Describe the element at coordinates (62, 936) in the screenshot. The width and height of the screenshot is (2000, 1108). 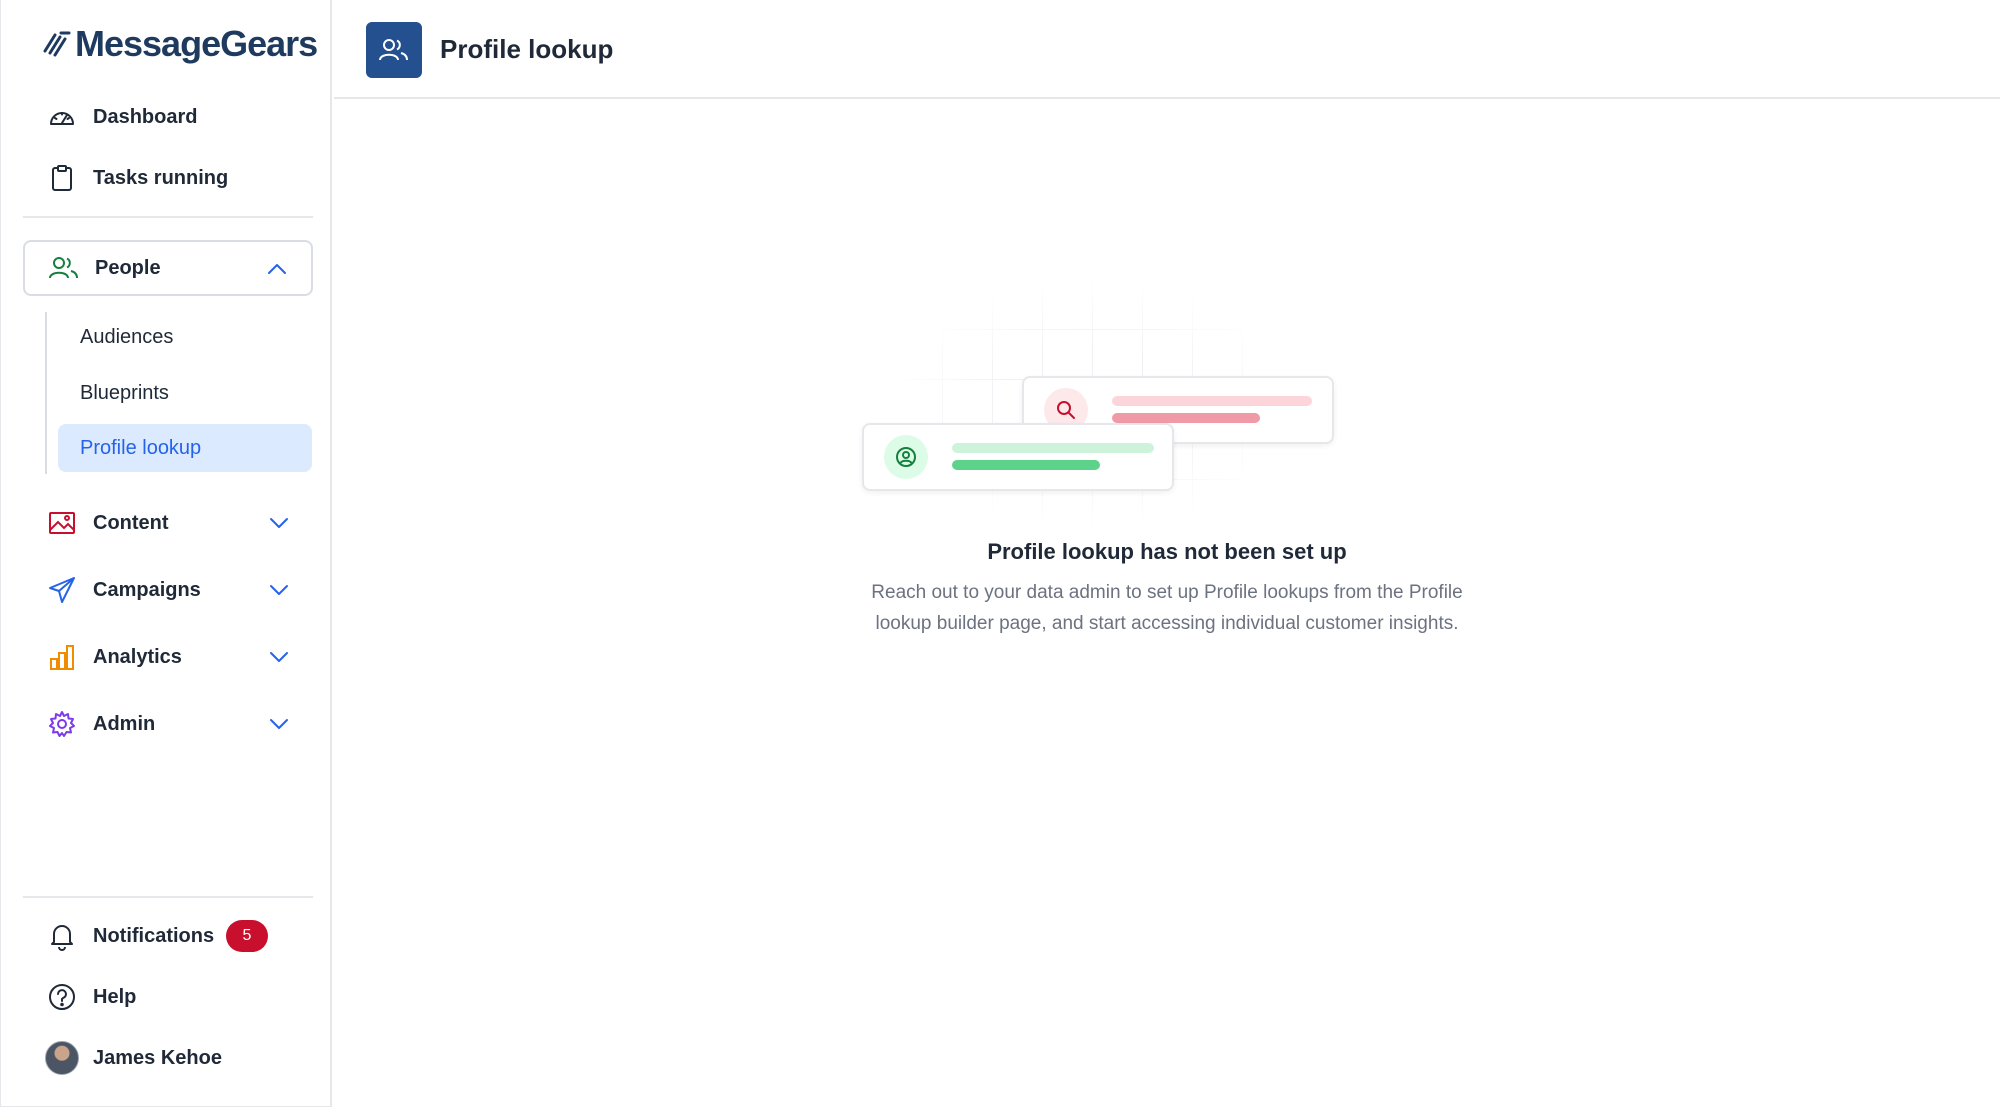
I see `bell-icon` at that location.